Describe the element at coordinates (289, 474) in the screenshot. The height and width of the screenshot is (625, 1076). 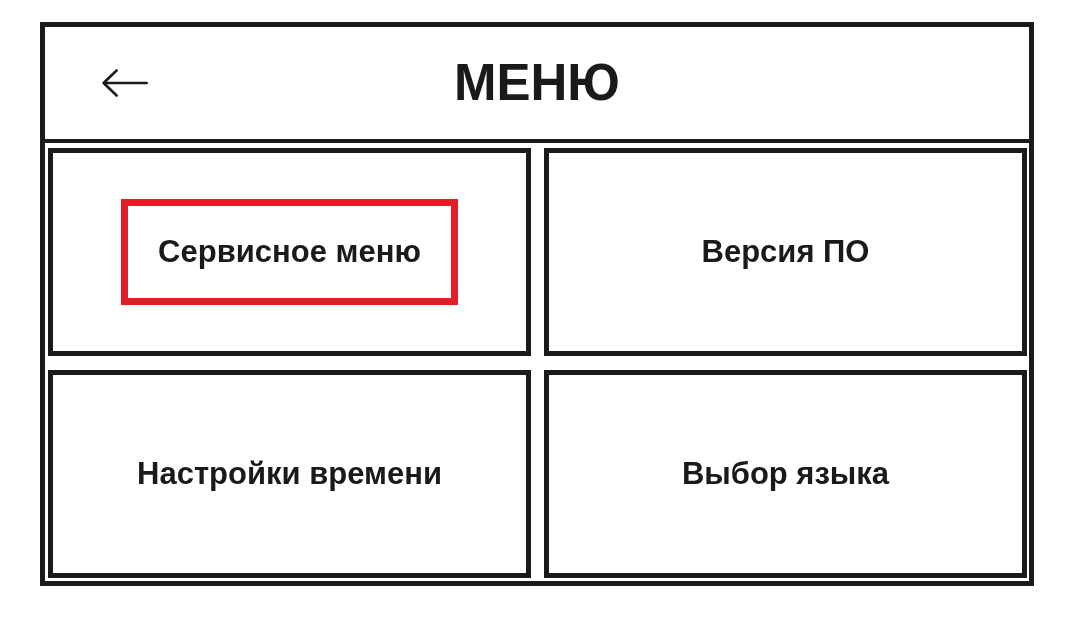
I see `menu-tile: Настройки времени` at that location.